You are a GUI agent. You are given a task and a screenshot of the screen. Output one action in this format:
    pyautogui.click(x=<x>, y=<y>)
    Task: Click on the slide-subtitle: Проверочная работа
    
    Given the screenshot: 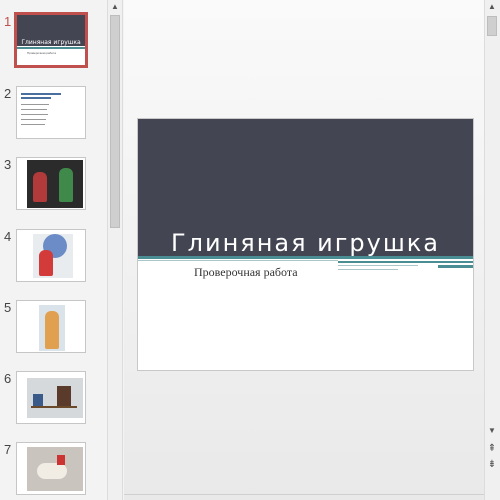 What is the action you would take?
    pyautogui.click(x=246, y=272)
    